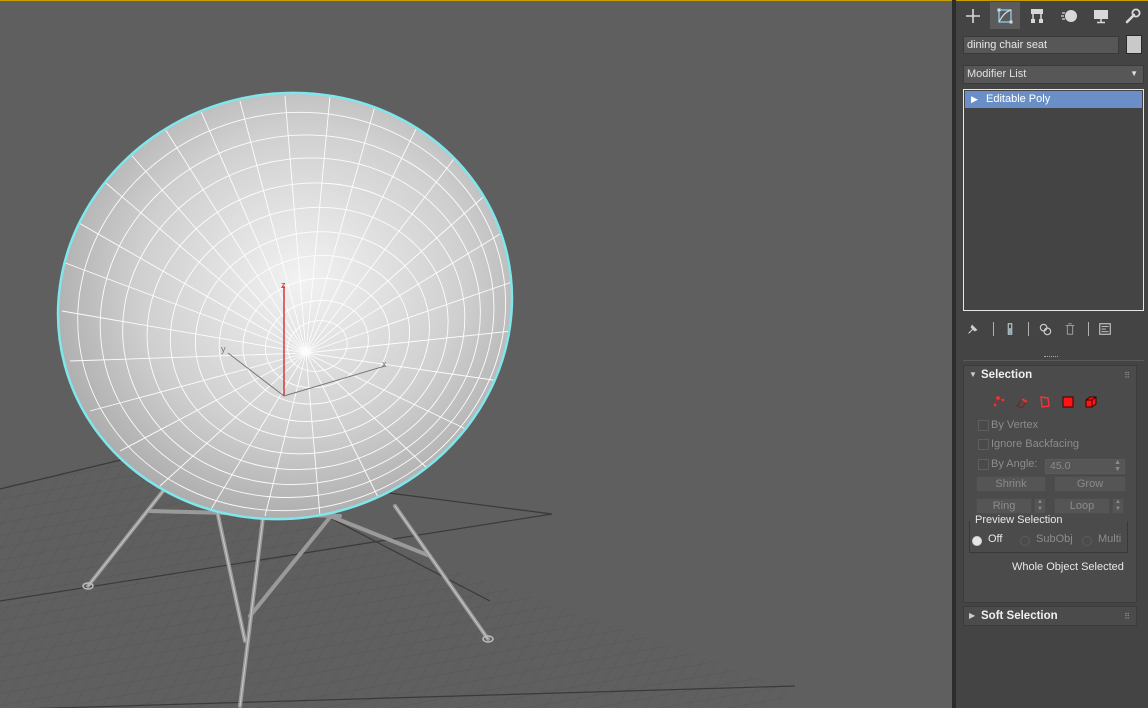 This screenshot has height=708, width=1148. I want to click on border-icon, so click(1045, 402).